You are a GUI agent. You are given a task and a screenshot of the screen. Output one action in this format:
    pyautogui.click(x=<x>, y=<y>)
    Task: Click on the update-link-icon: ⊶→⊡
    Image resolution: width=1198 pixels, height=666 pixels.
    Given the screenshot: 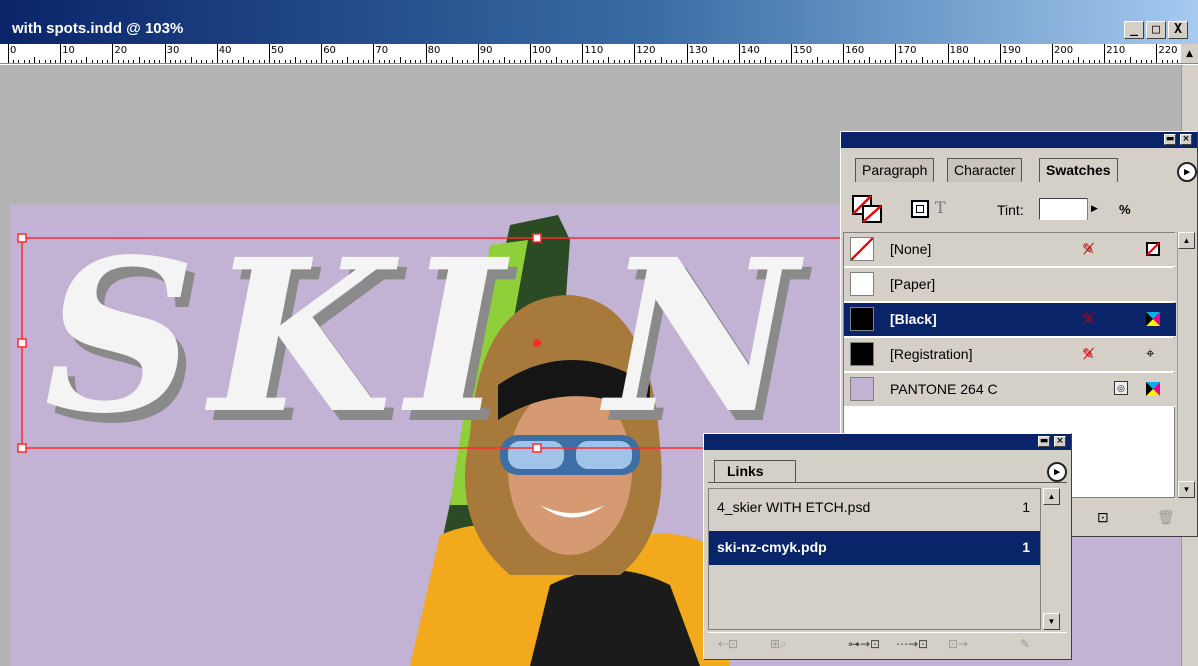 What is the action you would take?
    pyautogui.click(x=864, y=644)
    